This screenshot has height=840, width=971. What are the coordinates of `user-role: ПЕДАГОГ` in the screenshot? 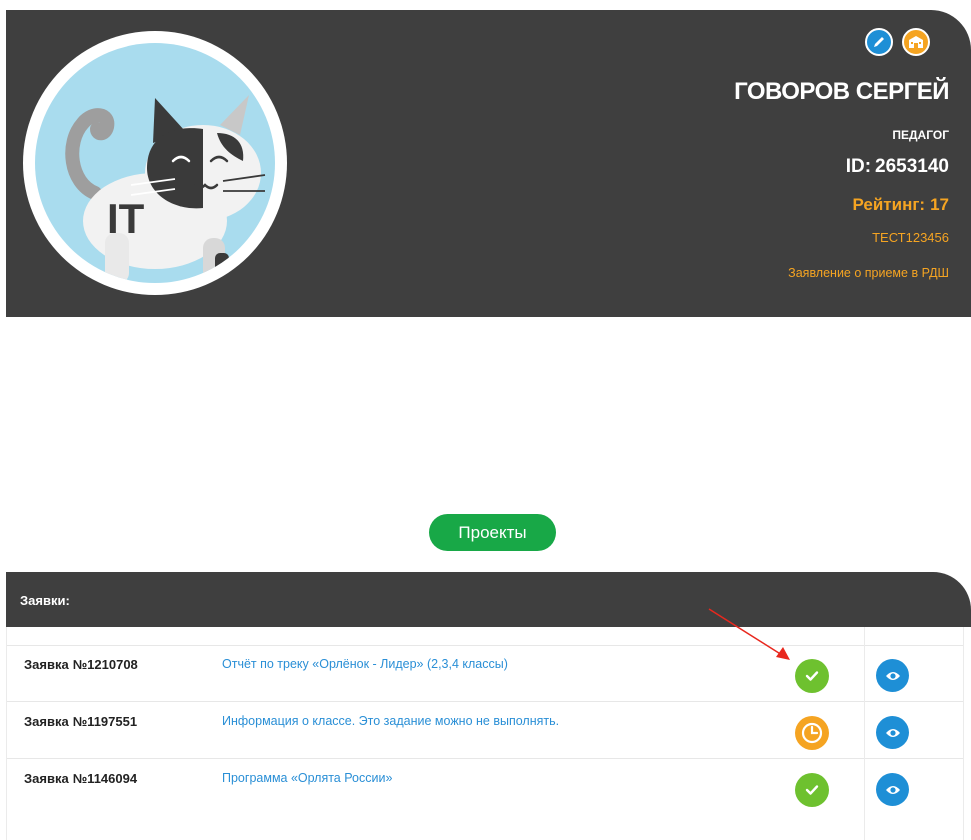 It's located at (920, 135).